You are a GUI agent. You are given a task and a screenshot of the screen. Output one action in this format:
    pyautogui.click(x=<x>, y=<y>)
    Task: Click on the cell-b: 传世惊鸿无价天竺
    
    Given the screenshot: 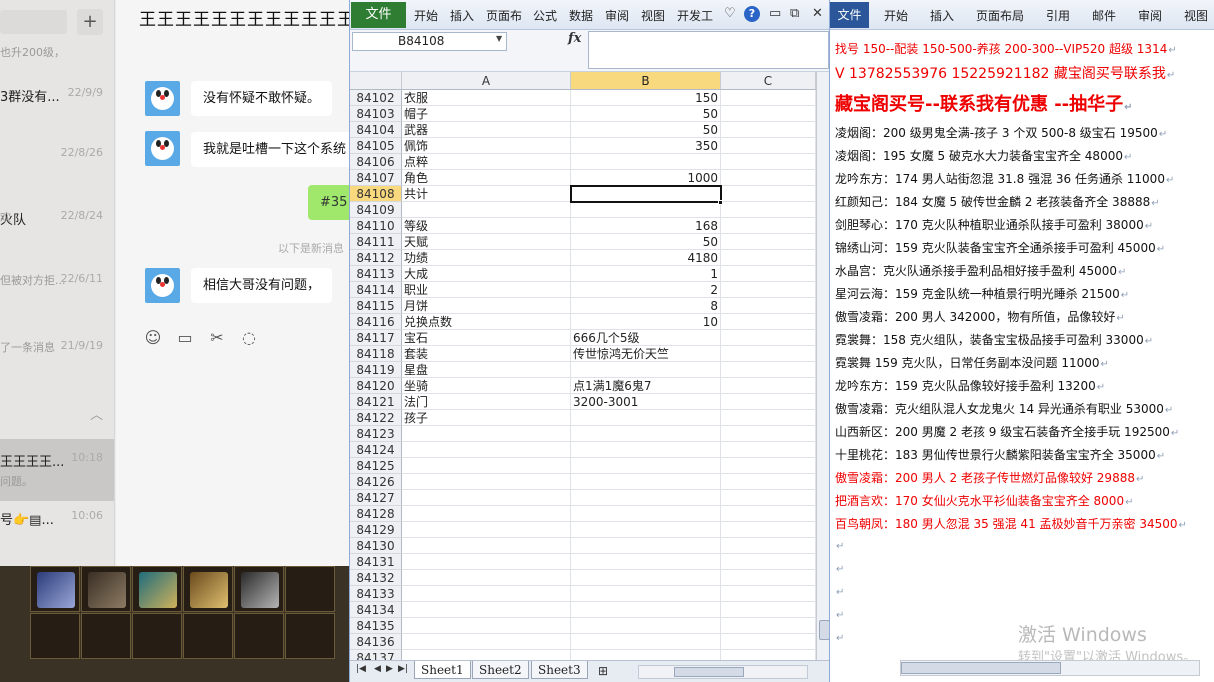 What is the action you would take?
    pyautogui.click(x=646, y=354)
    